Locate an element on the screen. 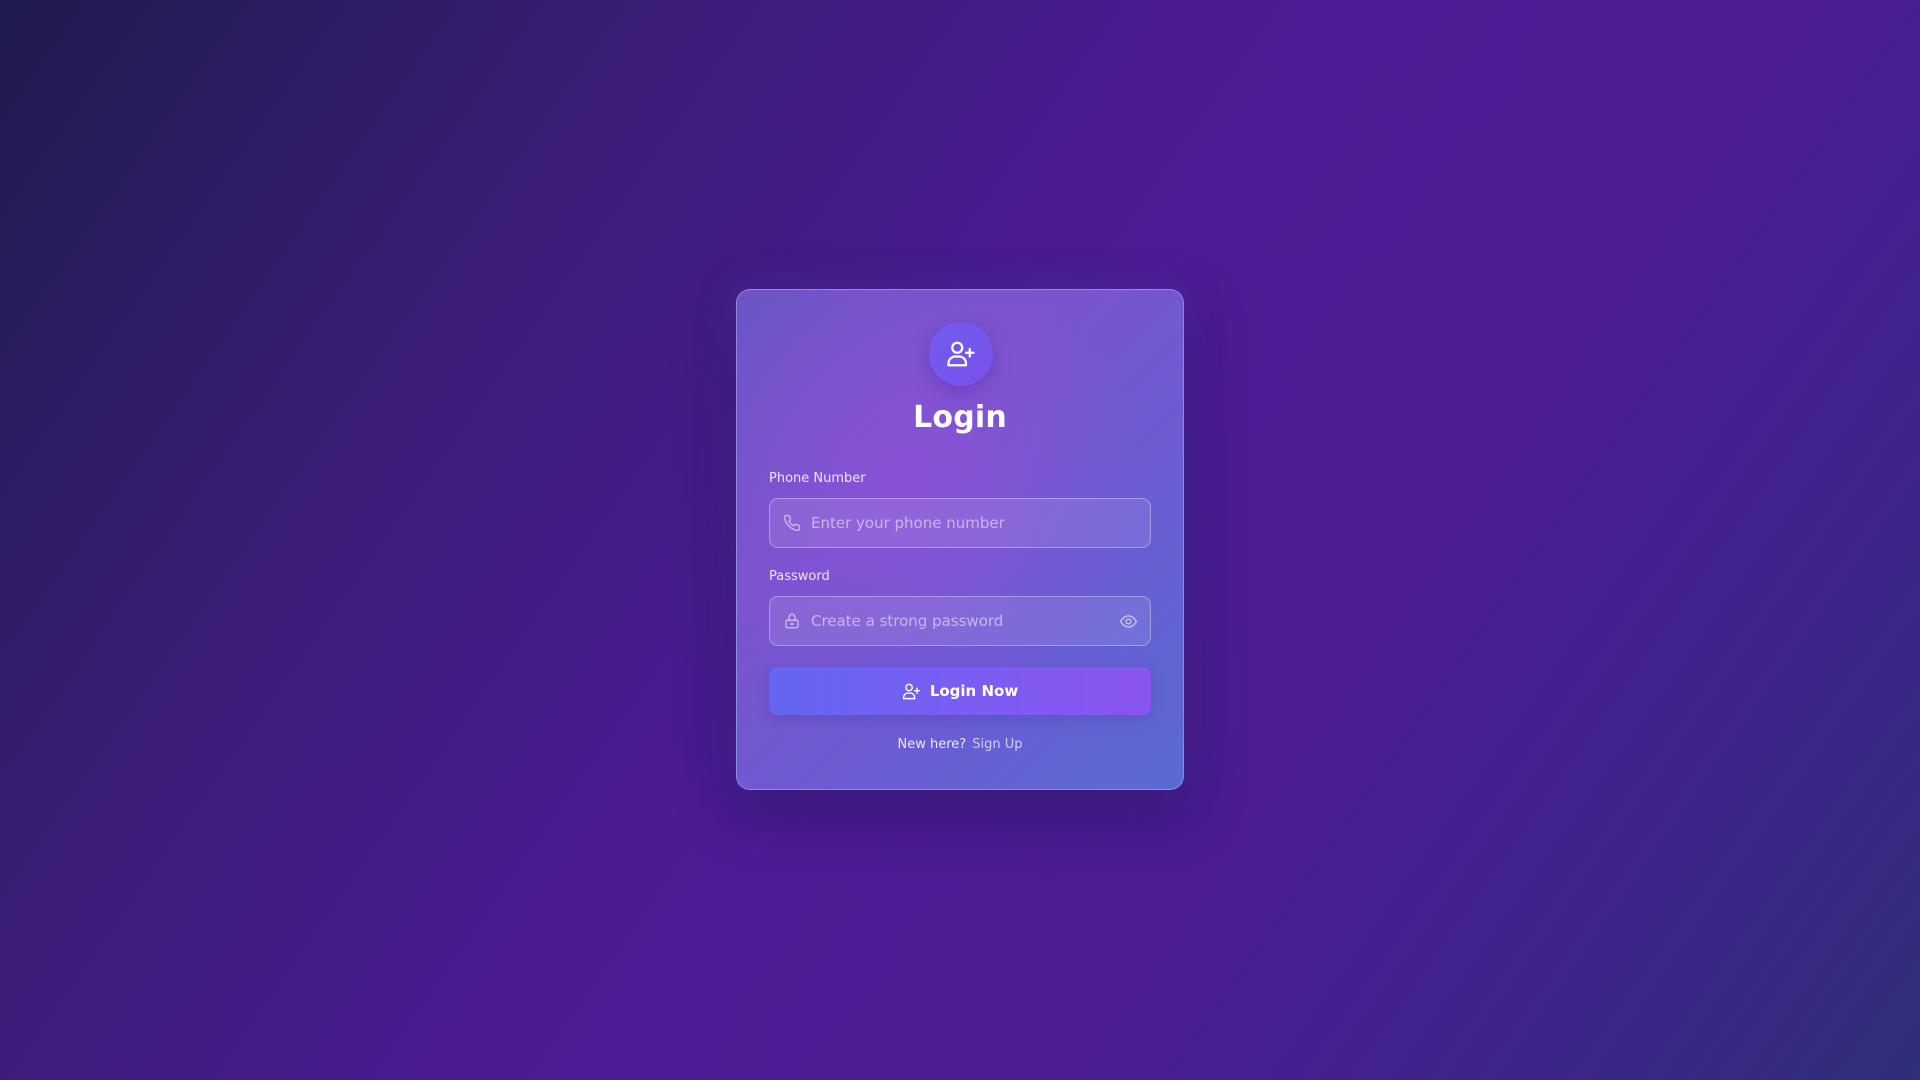 The image size is (1920, 1080). signup-link: Sign Up is located at coordinates (997, 744).